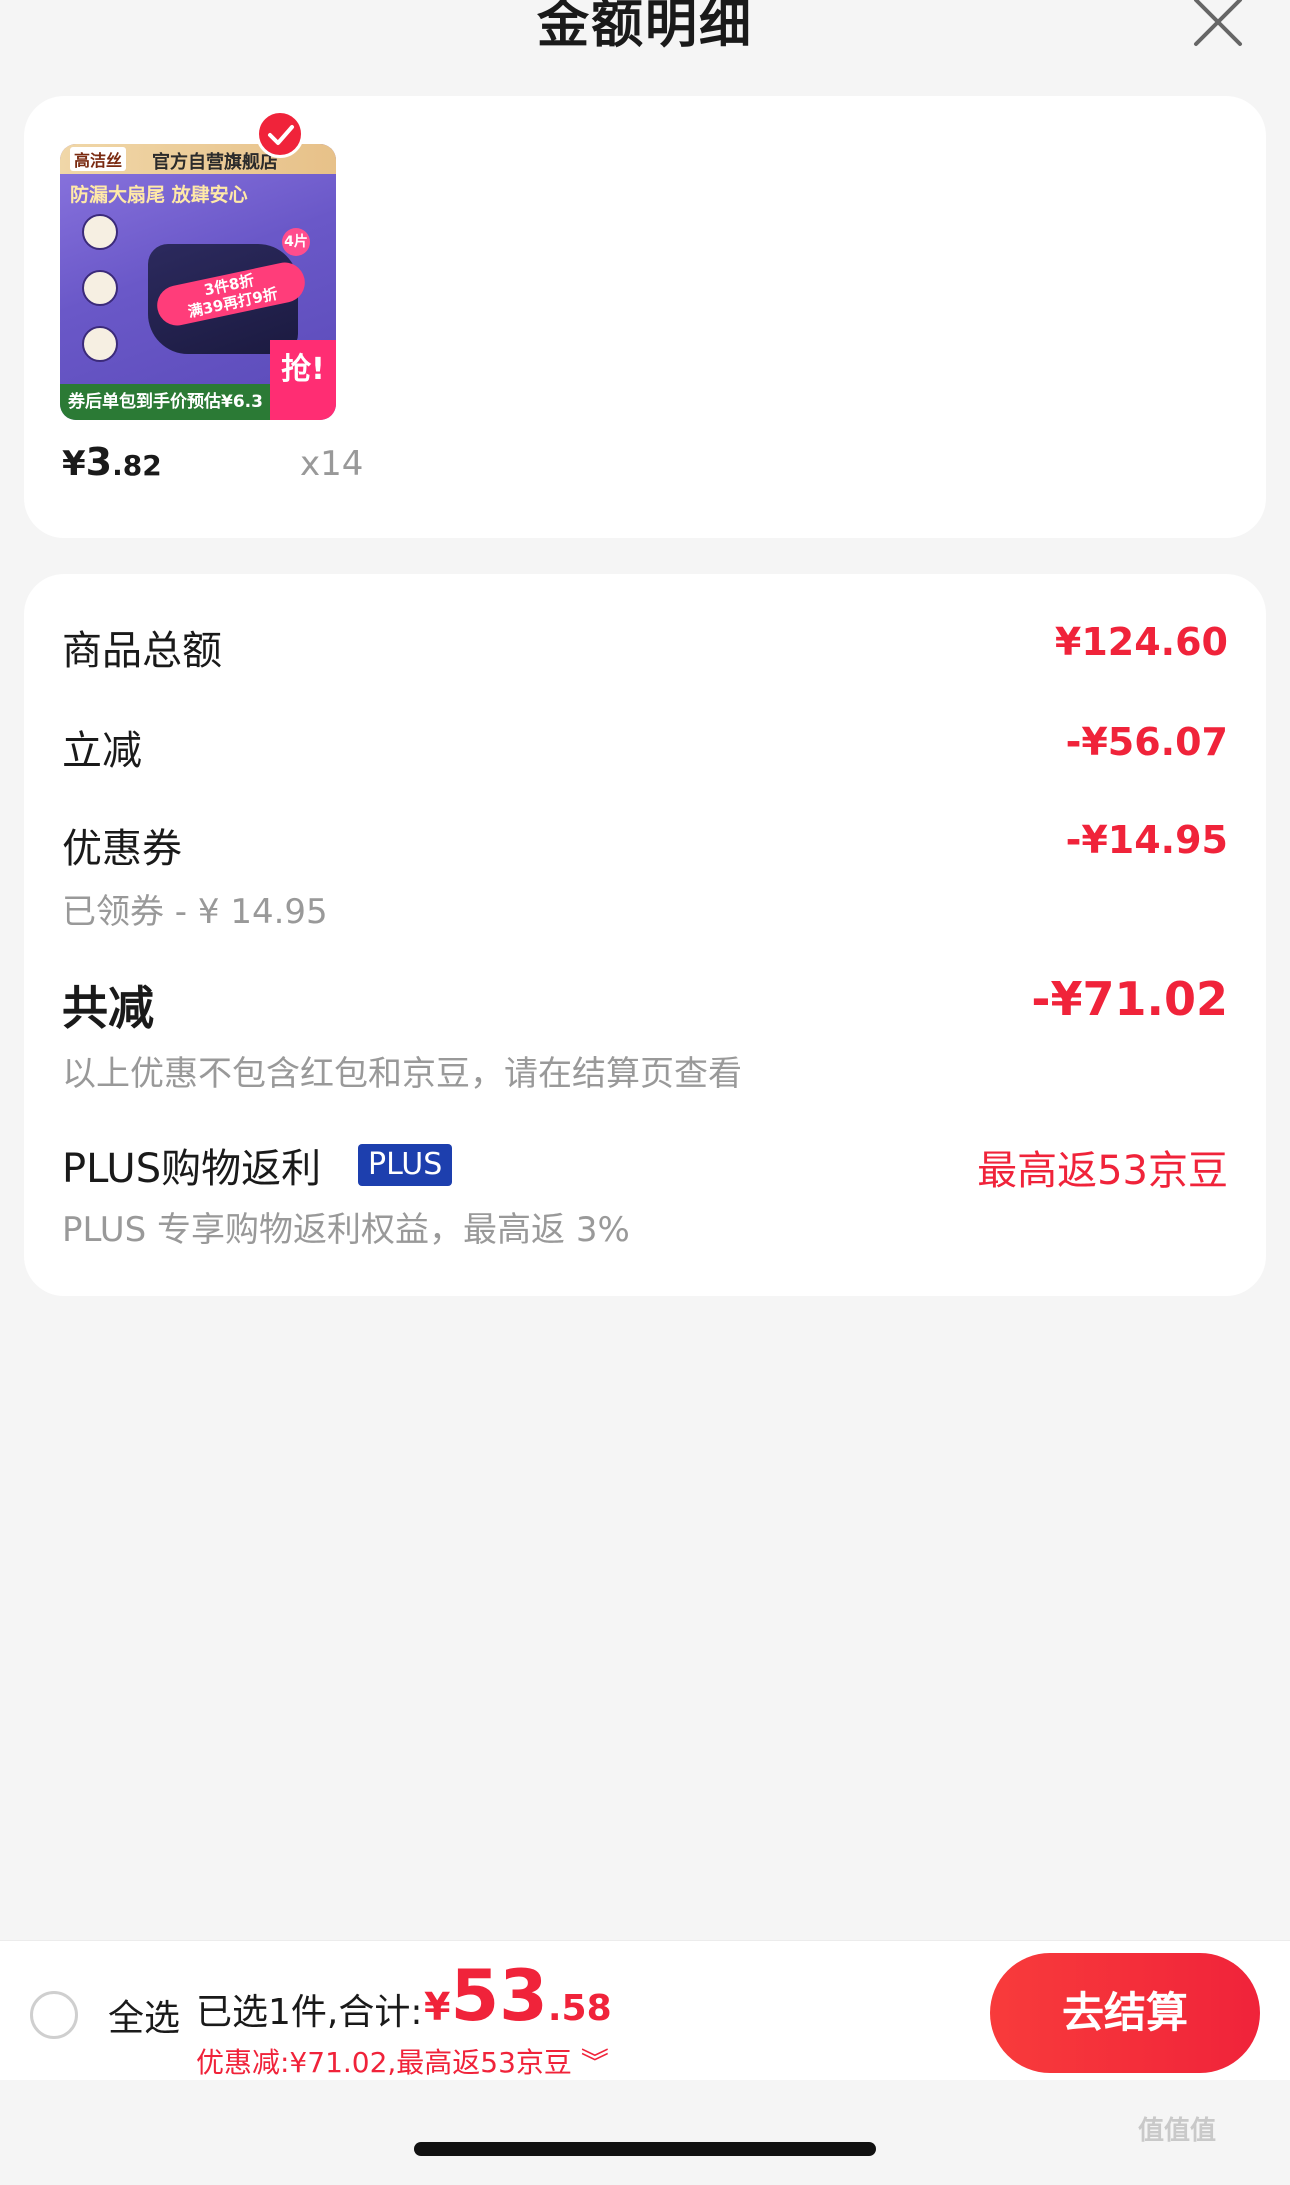  Describe the element at coordinates (1102, 1171) in the screenshot. I see `plus-rebate-value: 最高返53京豆` at that location.